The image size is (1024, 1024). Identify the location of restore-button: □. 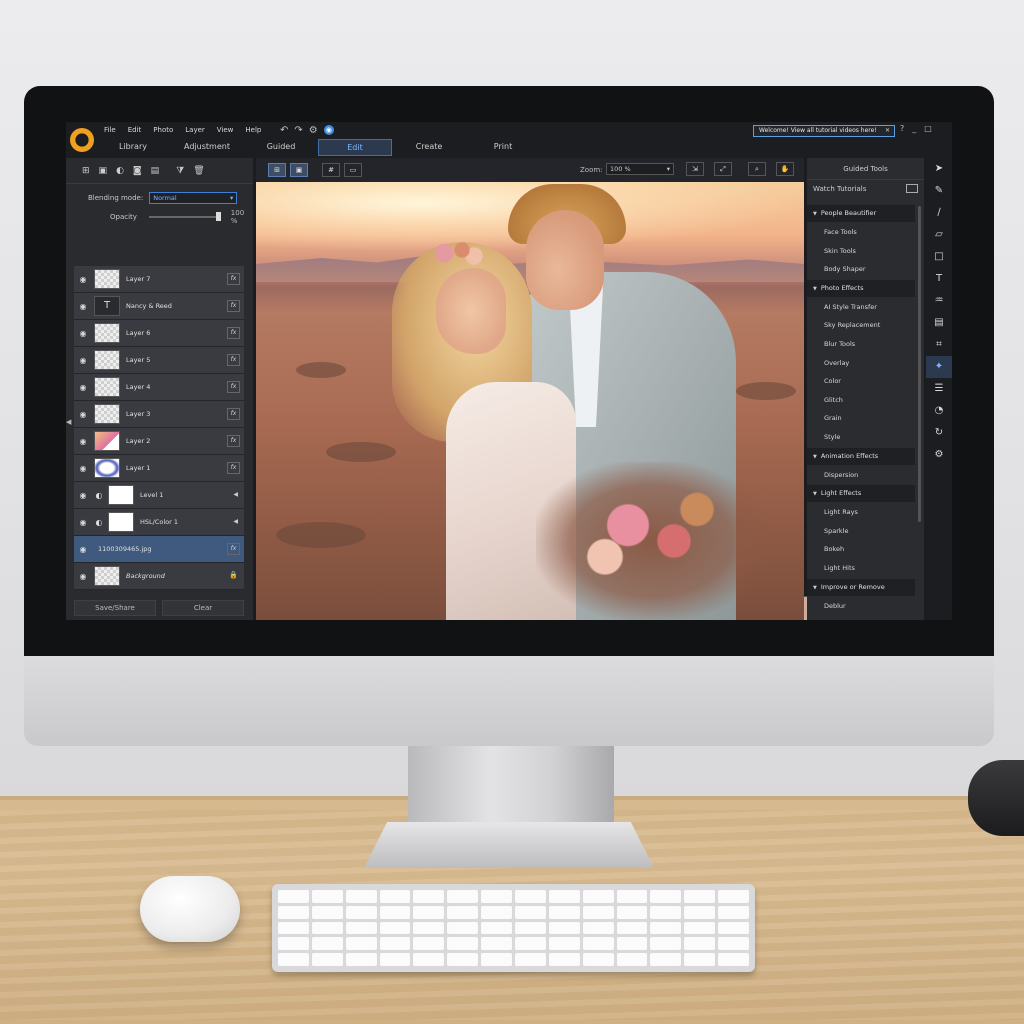
(928, 128).